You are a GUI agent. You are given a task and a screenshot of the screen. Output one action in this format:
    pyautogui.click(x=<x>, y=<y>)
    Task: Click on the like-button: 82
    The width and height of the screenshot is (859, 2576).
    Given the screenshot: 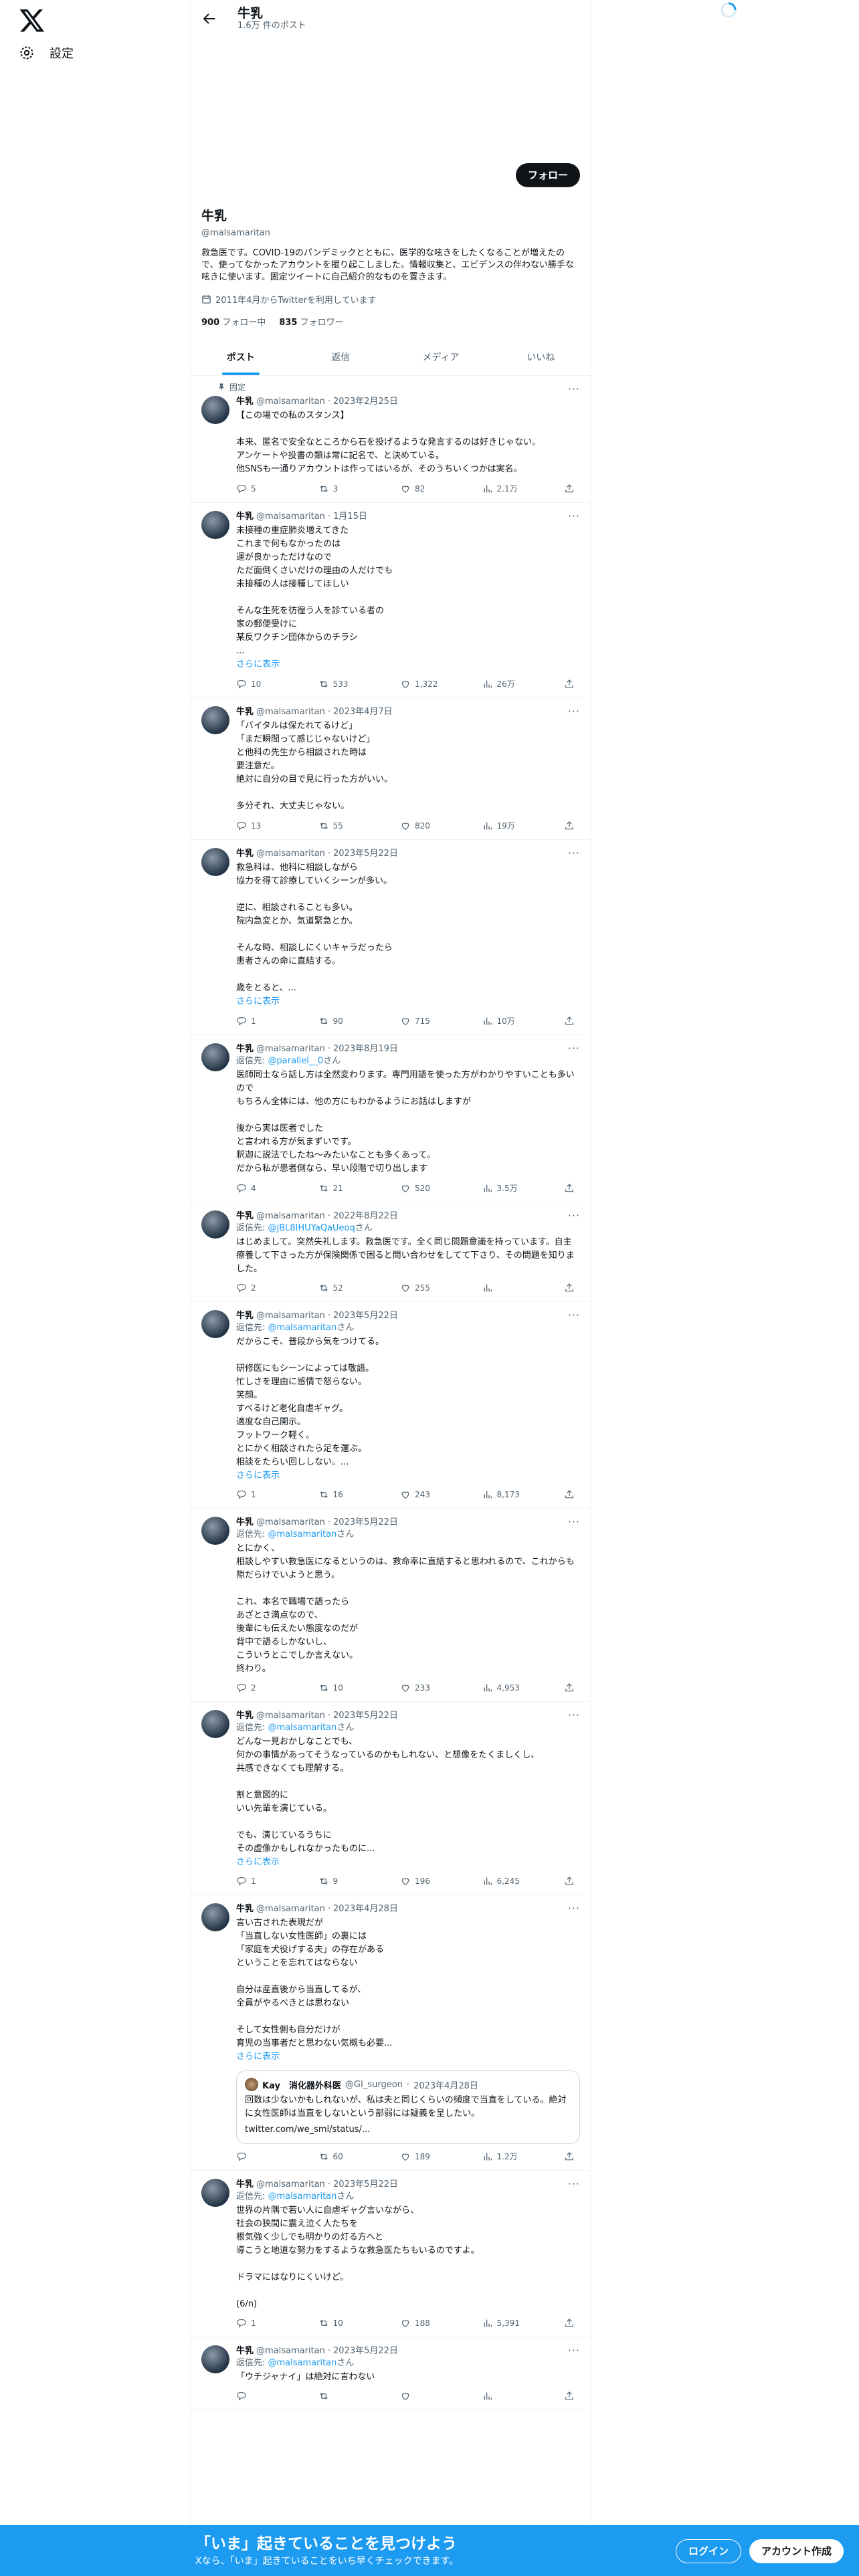 What is the action you would take?
    pyautogui.click(x=420, y=488)
    